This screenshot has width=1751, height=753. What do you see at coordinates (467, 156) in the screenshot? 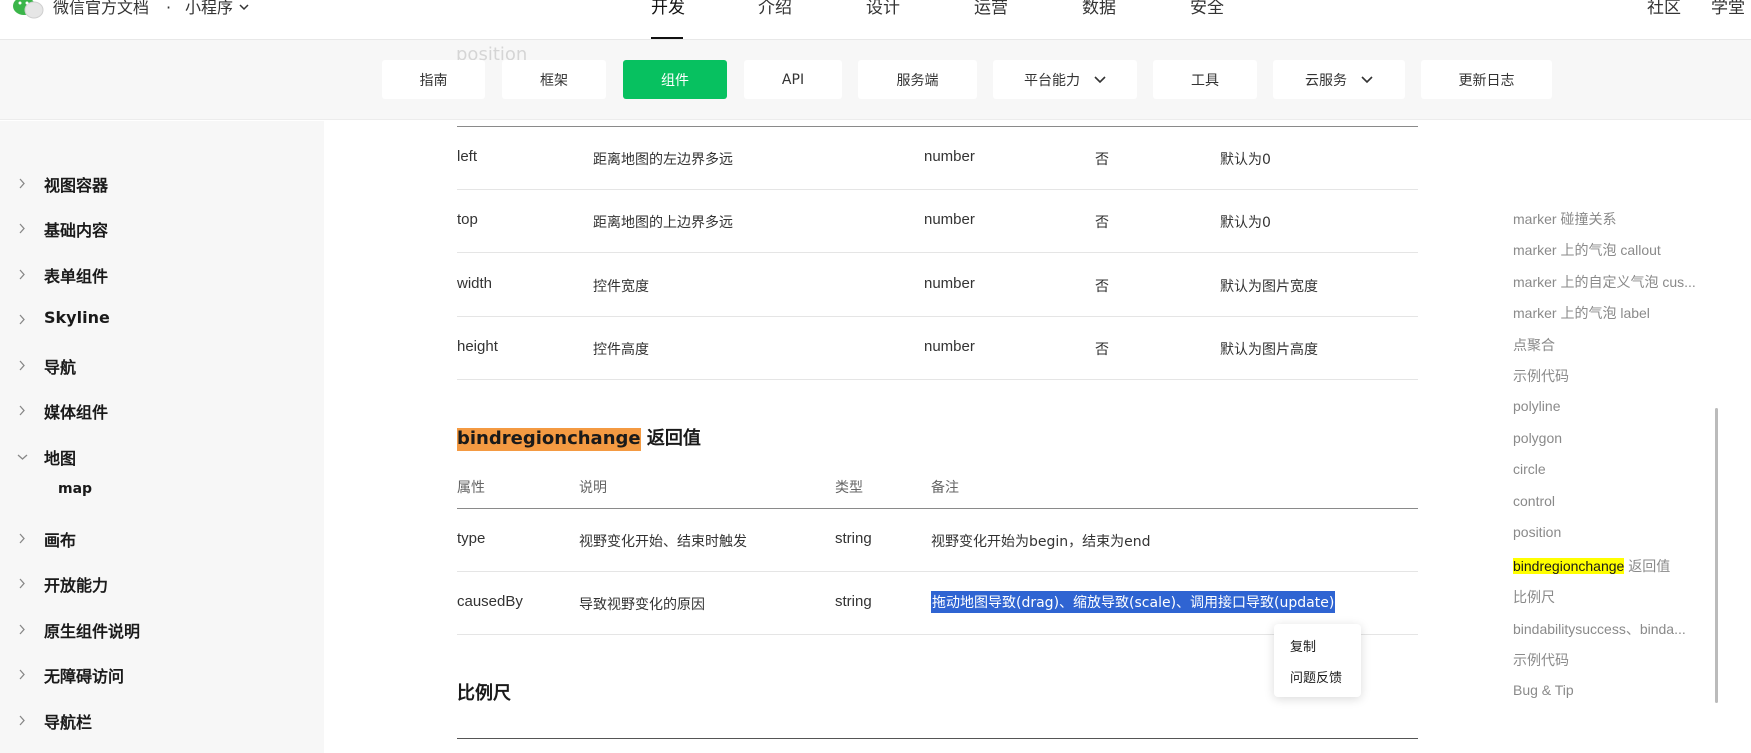
I see `cell-attr: left` at bounding box center [467, 156].